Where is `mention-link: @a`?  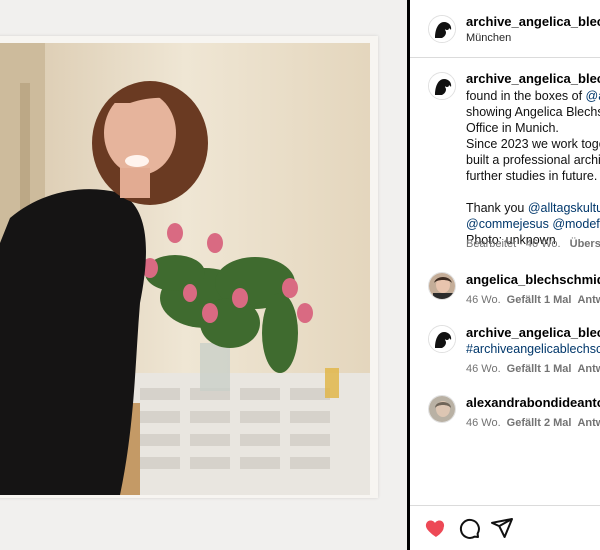 mention-link: @a is located at coordinates (593, 96).